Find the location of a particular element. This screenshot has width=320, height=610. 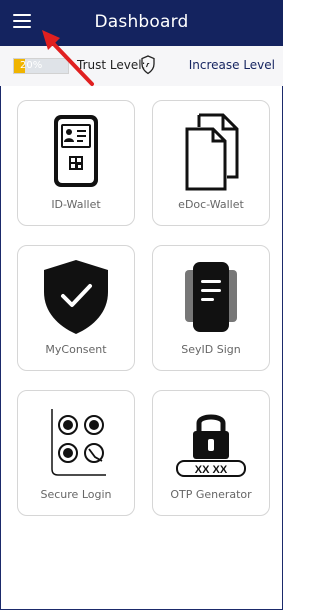

tile-otp-generator: XX XX OTP Generator is located at coordinates (211, 453).